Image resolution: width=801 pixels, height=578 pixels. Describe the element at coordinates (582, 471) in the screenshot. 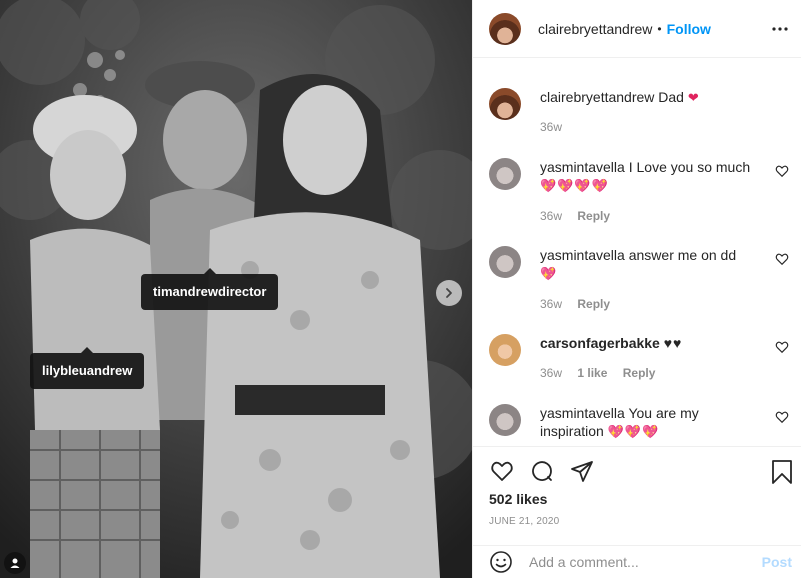

I see `share-plane-icon` at that location.